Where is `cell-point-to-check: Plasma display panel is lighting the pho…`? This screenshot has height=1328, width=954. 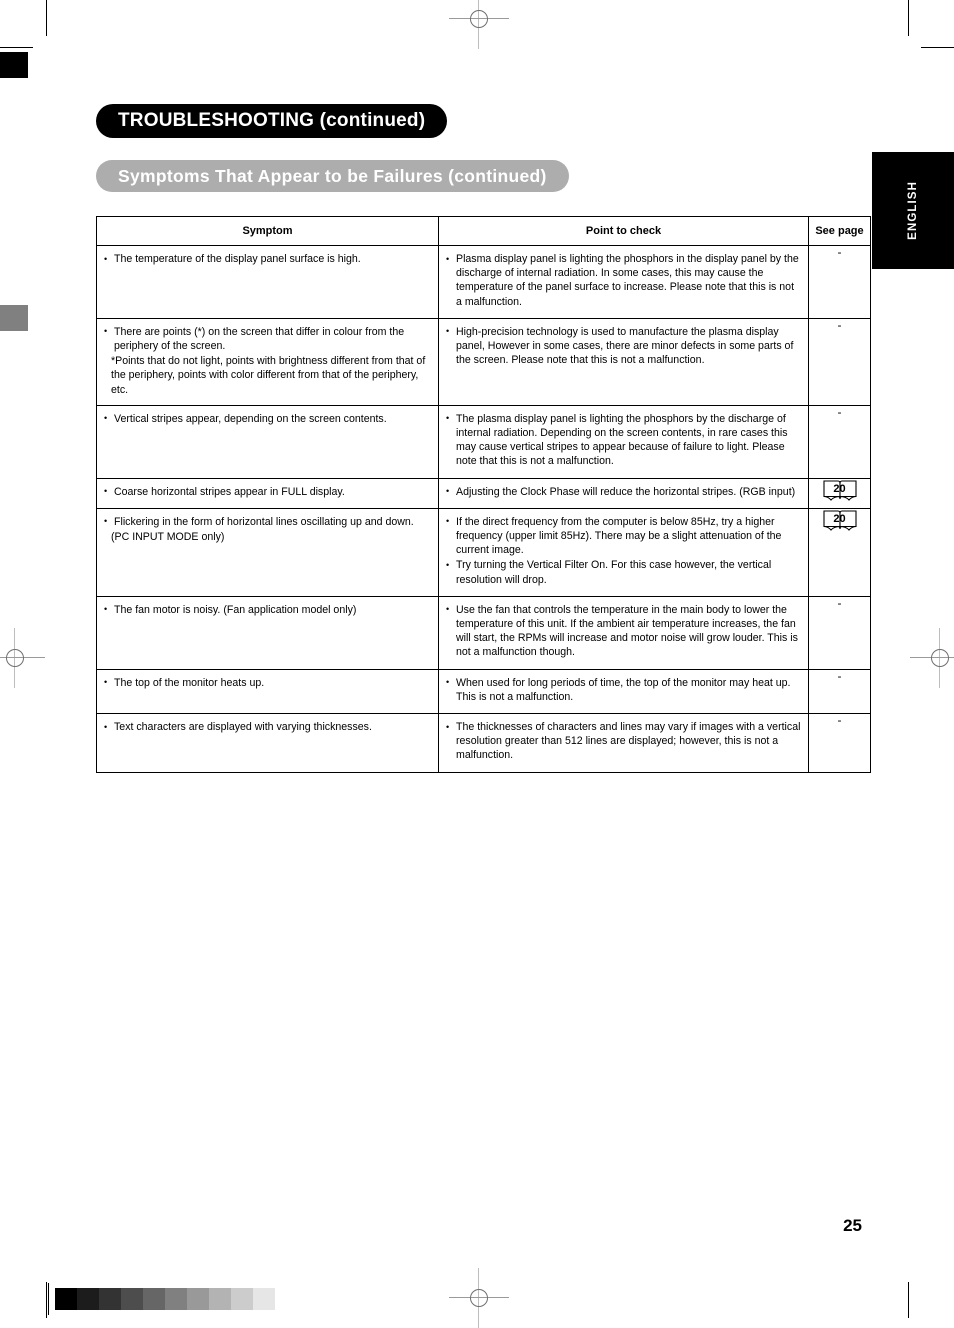
cell-point-to-check: Plasma display panel is lighting the pho… is located at coordinates (623, 282).